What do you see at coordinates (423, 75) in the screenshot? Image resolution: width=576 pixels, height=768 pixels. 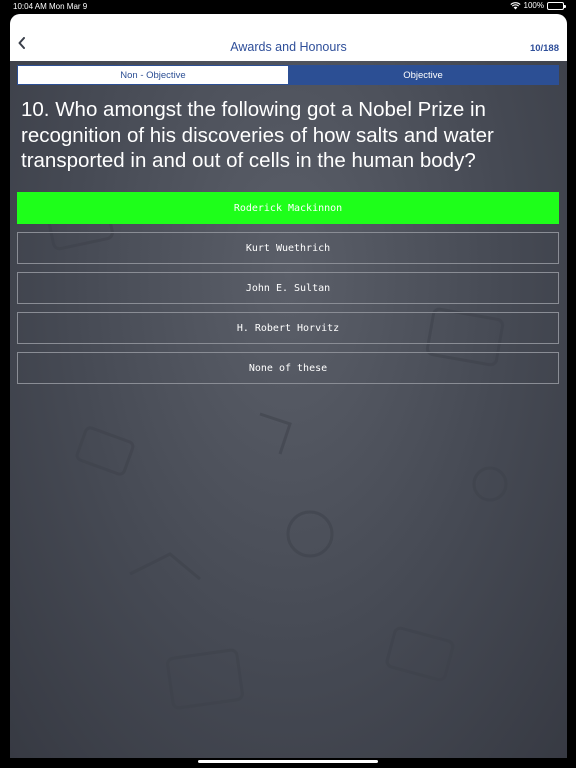 I see `tab-objective: Objective` at bounding box center [423, 75].